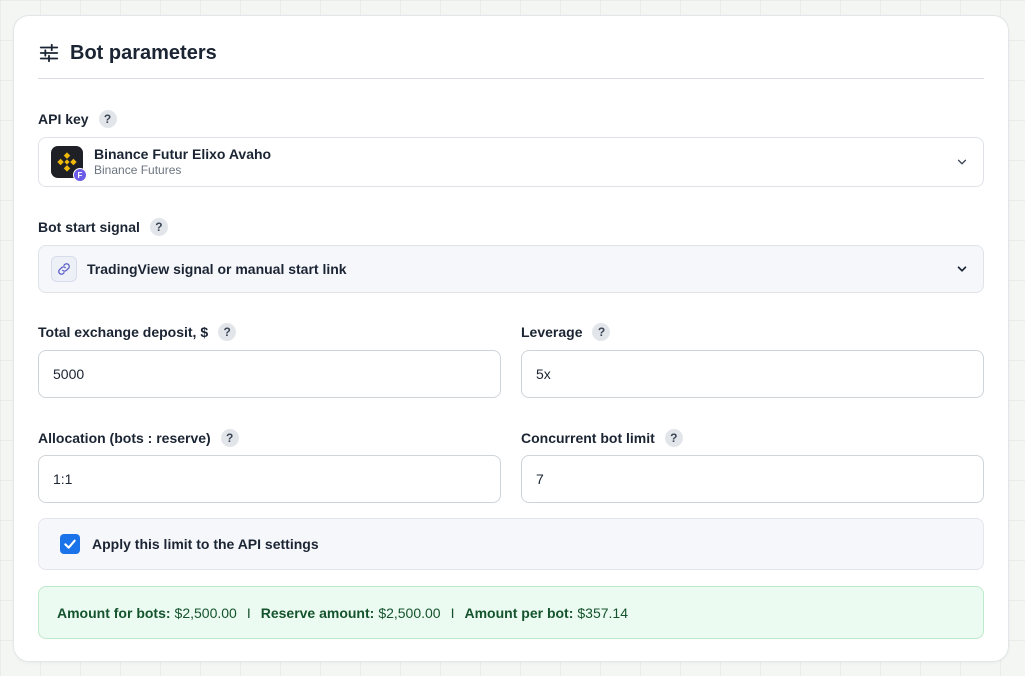 This screenshot has height=676, width=1025. Describe the element at coordinates (123, 332) in the screenshot. I see `deposit-label: Total exchange deposit, $` at that location.